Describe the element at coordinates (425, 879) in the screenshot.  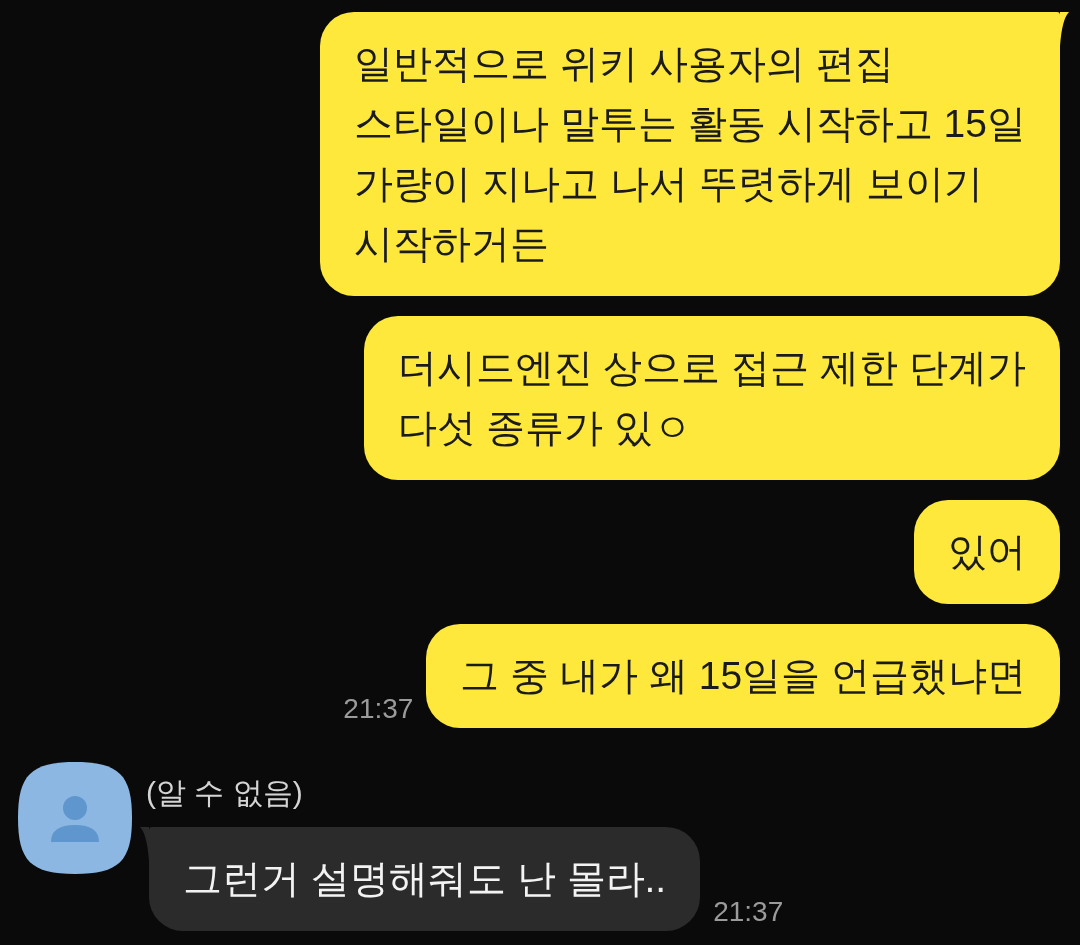
I see `message-text: 그런거 설명해줘도 난 몰라..` at that location.